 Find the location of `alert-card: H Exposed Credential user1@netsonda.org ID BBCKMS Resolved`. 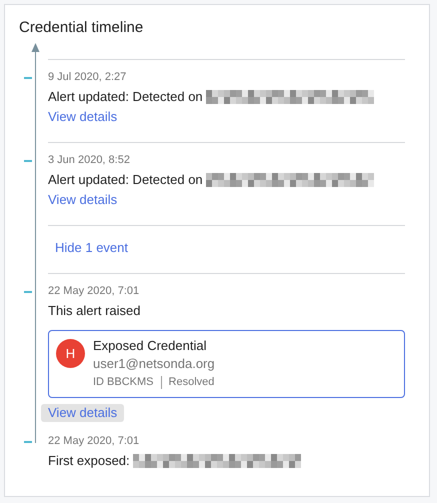

alert-card: H Exposed Credential user1@netsonda.org ID BBCKMS Resolved is located at coordinates (226, 364).